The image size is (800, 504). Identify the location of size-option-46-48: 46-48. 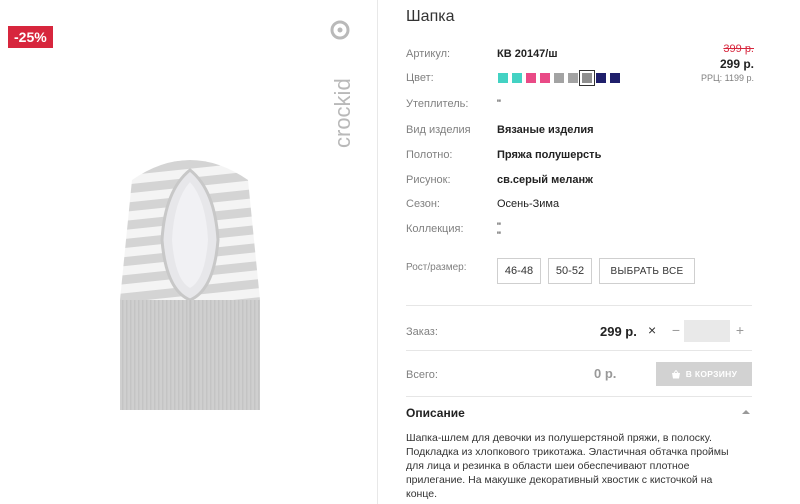
(519, 271).